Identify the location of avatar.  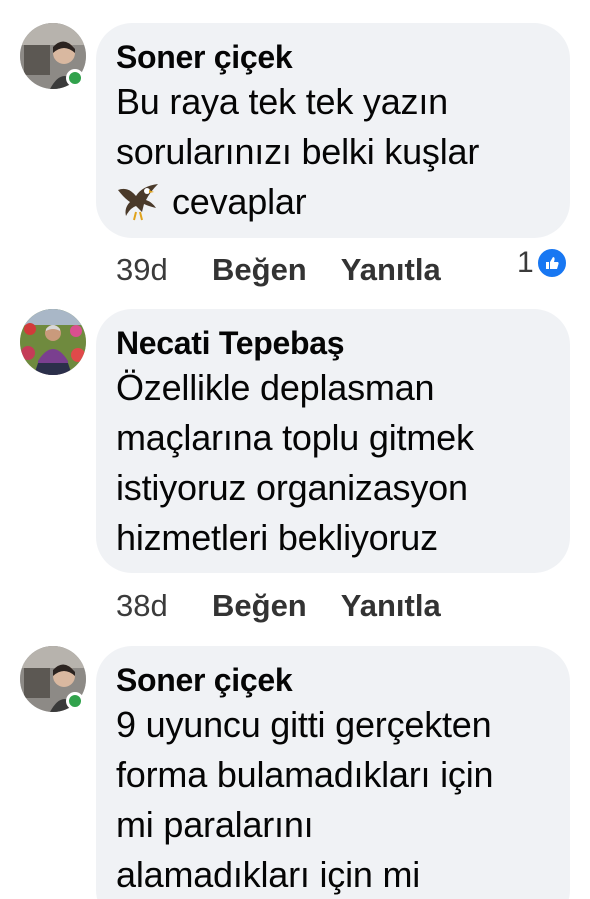
(53, 342).